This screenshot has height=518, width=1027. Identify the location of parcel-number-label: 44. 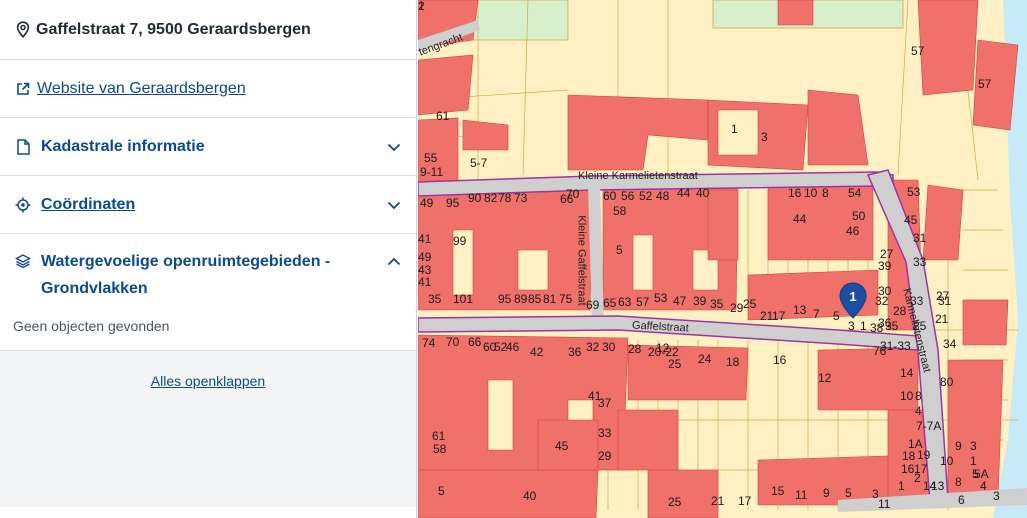
(800, 219).